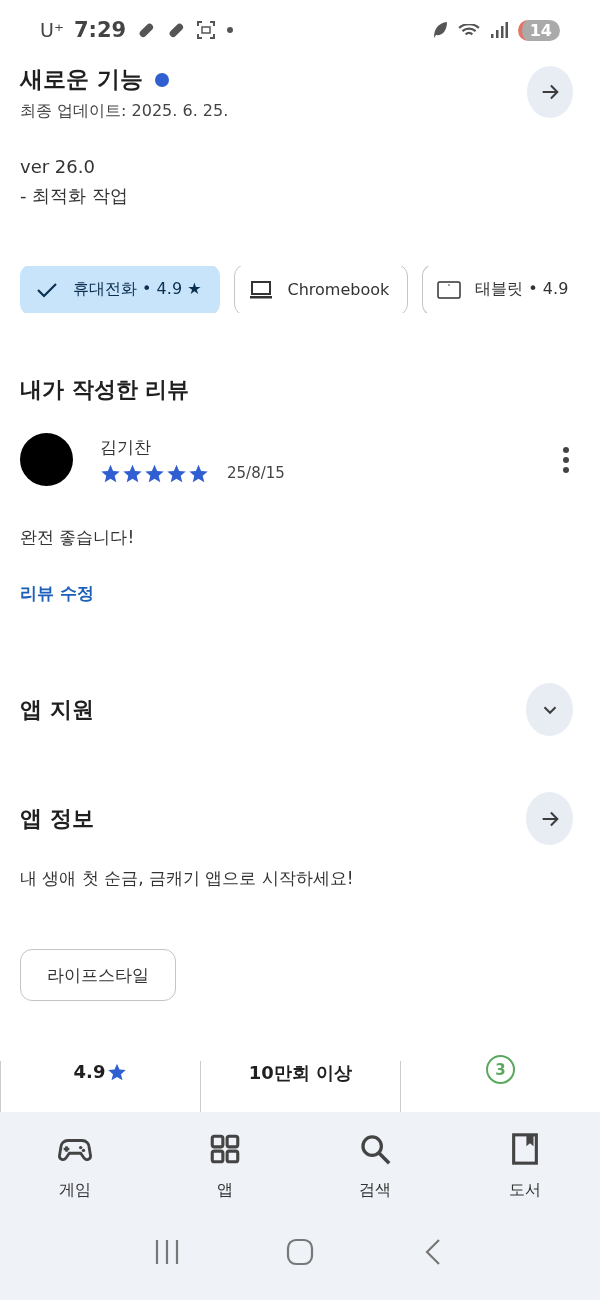  What do you see at coordinates (52, 30) in the screenshot?
I see `carrier-label: U⁺` at bounding box center [52, 30].